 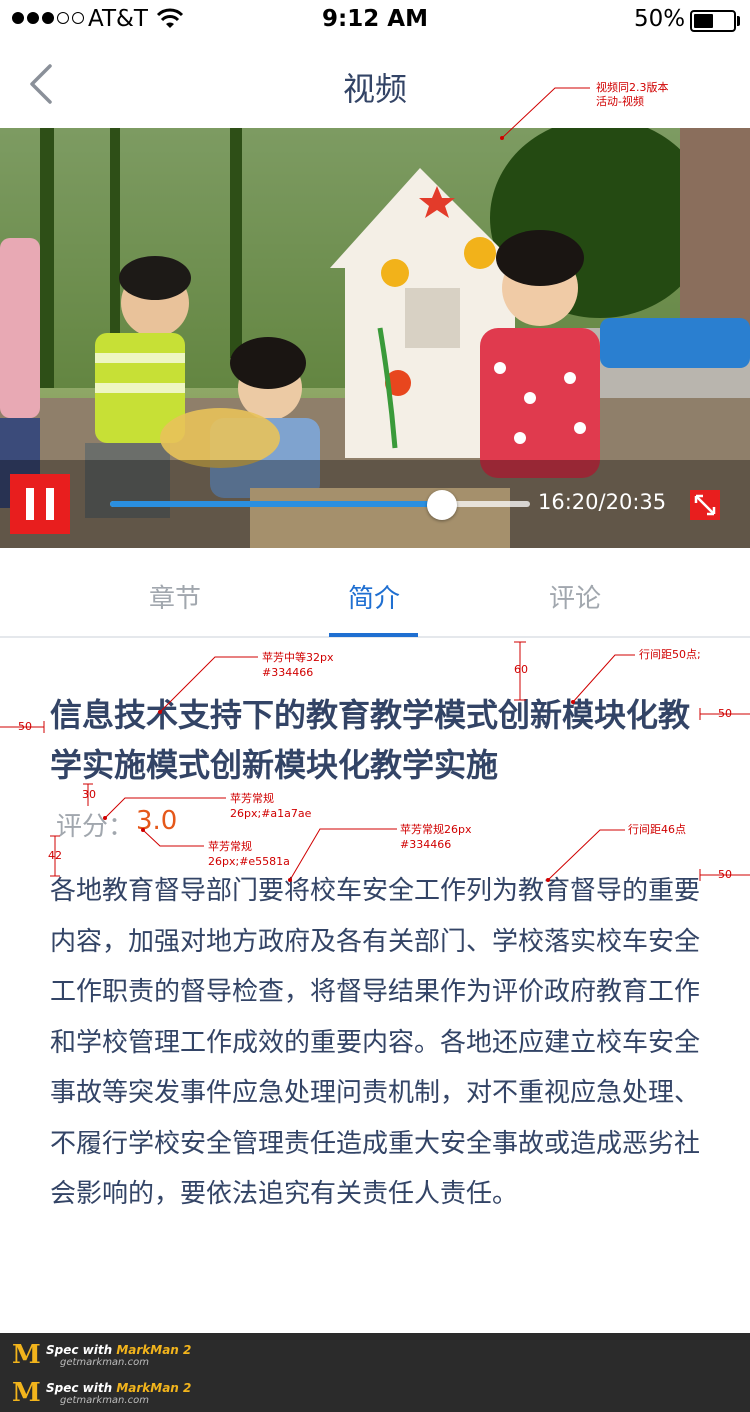 I want to click on tab-chapters: 章节, so click(x=175, y=596).